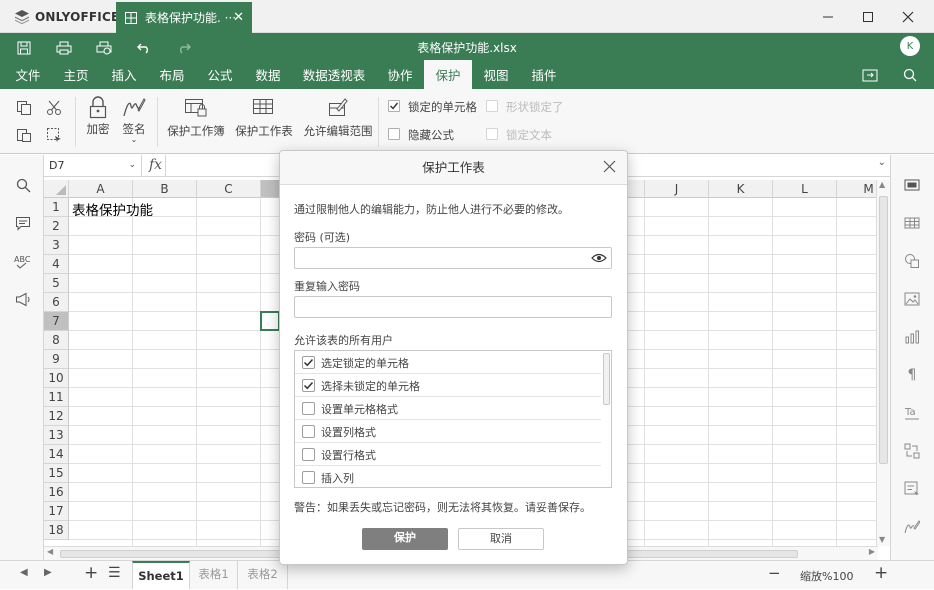 Image resolution: width=934 pixels, height=590 pixels. Describe the element at coordinates (56, 245) in the screenshot. I see `row-header-3: 3` at that location.